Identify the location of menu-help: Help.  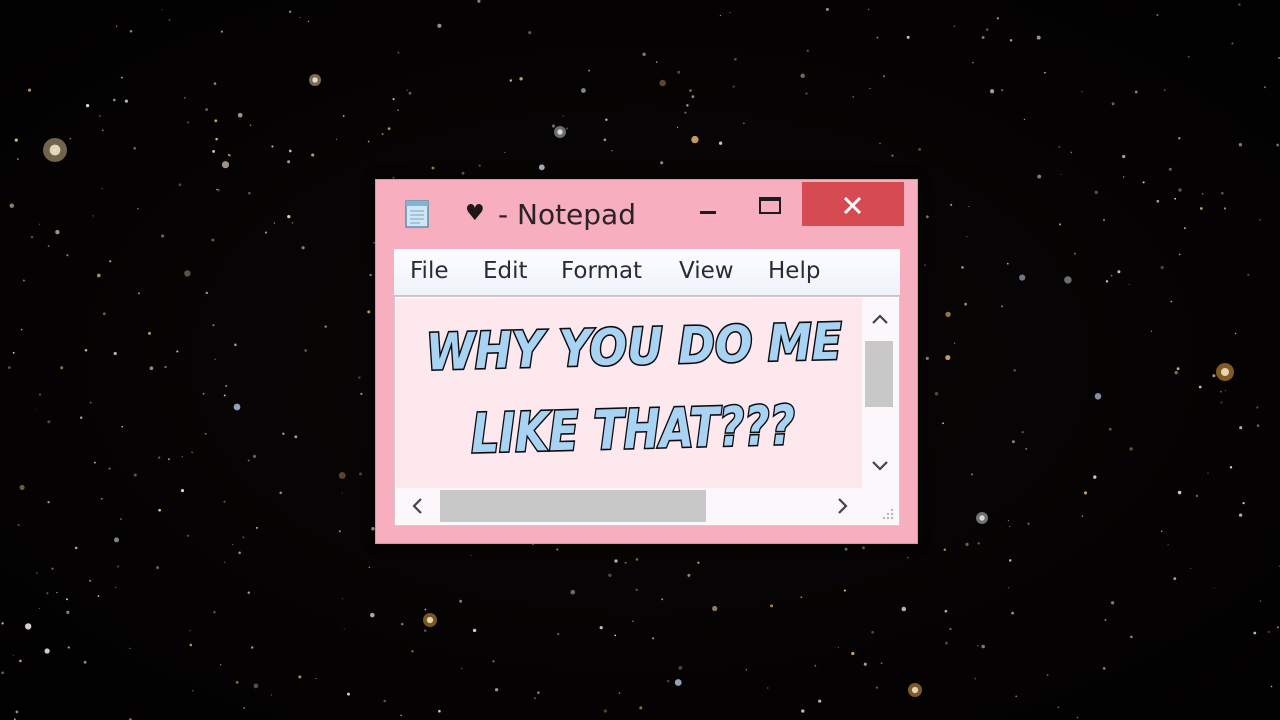
(794, 271).